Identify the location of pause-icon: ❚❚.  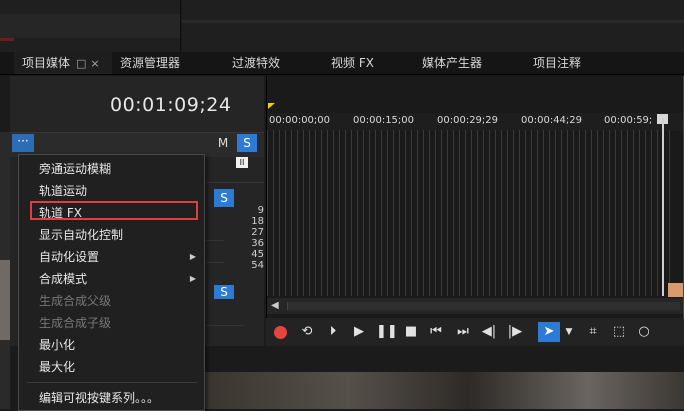
(387, 332).